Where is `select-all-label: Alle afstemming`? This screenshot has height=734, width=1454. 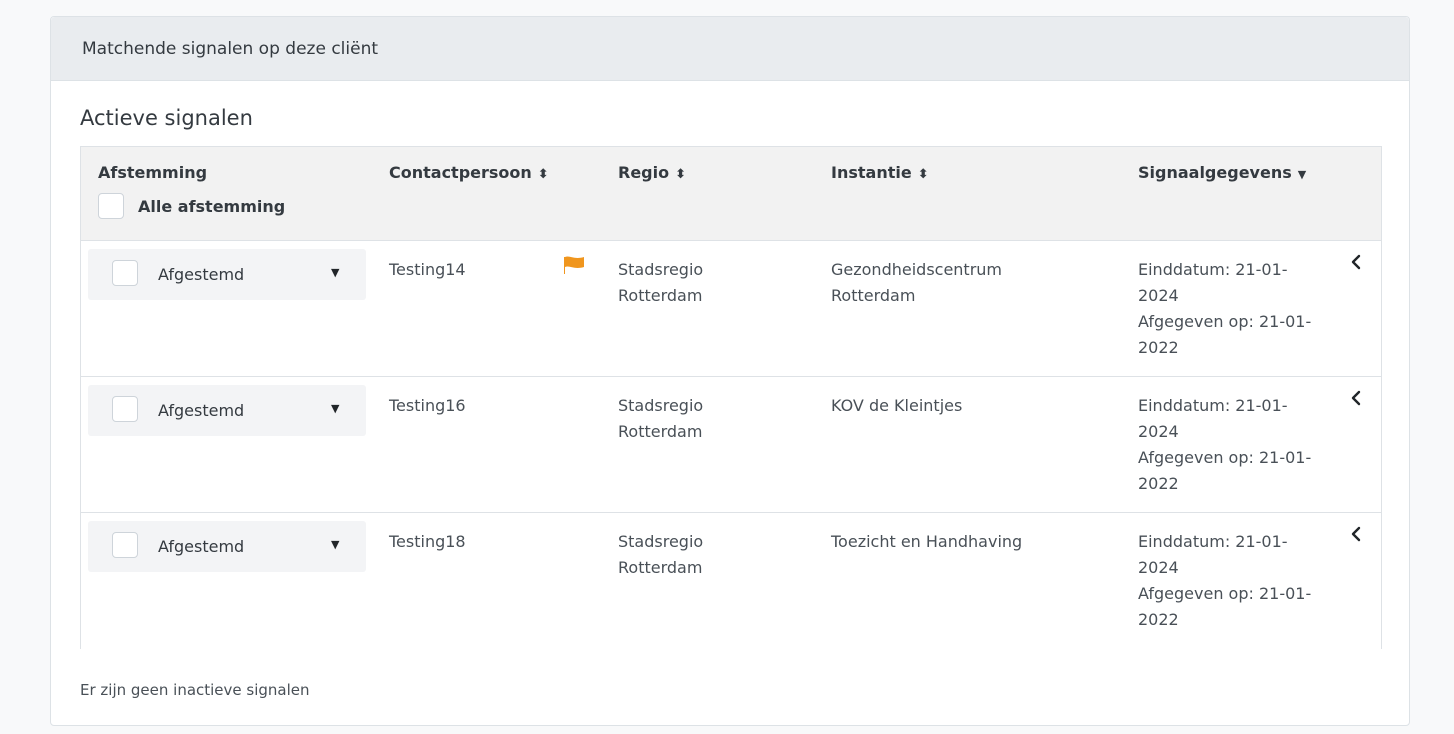 select-all-label: Alle afstemming is located at coordinates (212, 206).